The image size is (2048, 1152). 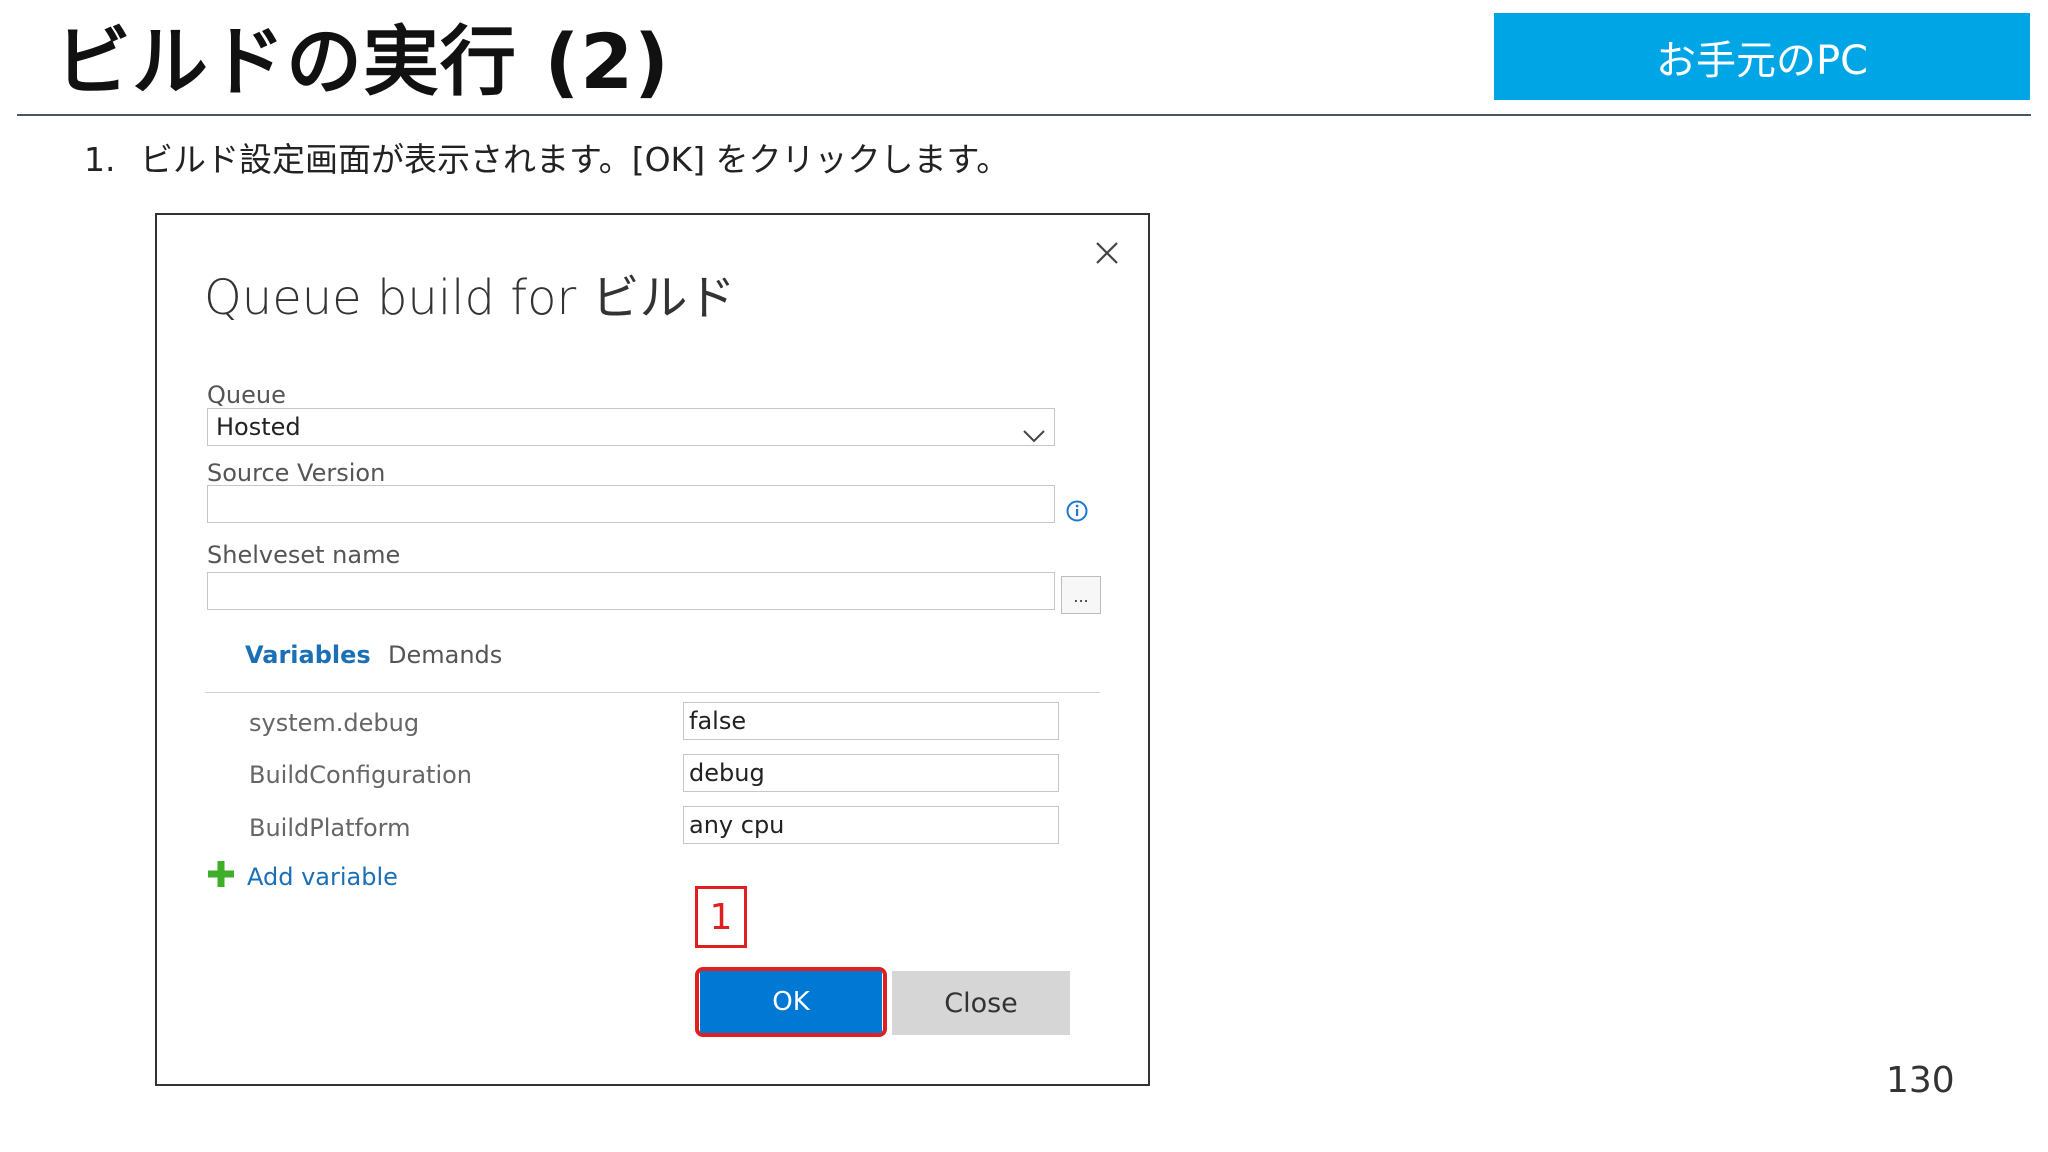 I want to click on step-callout: 1, so click(x=721, y=917).